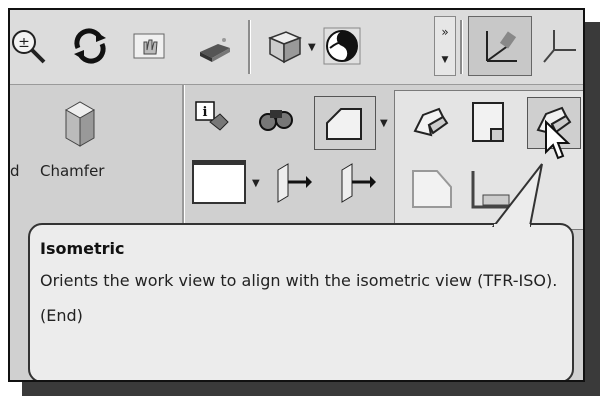  What do you see at coordinates (82, 248) in the screenshot?
I see `tooltip-title: Isometric` at bounding box center [82, 248].